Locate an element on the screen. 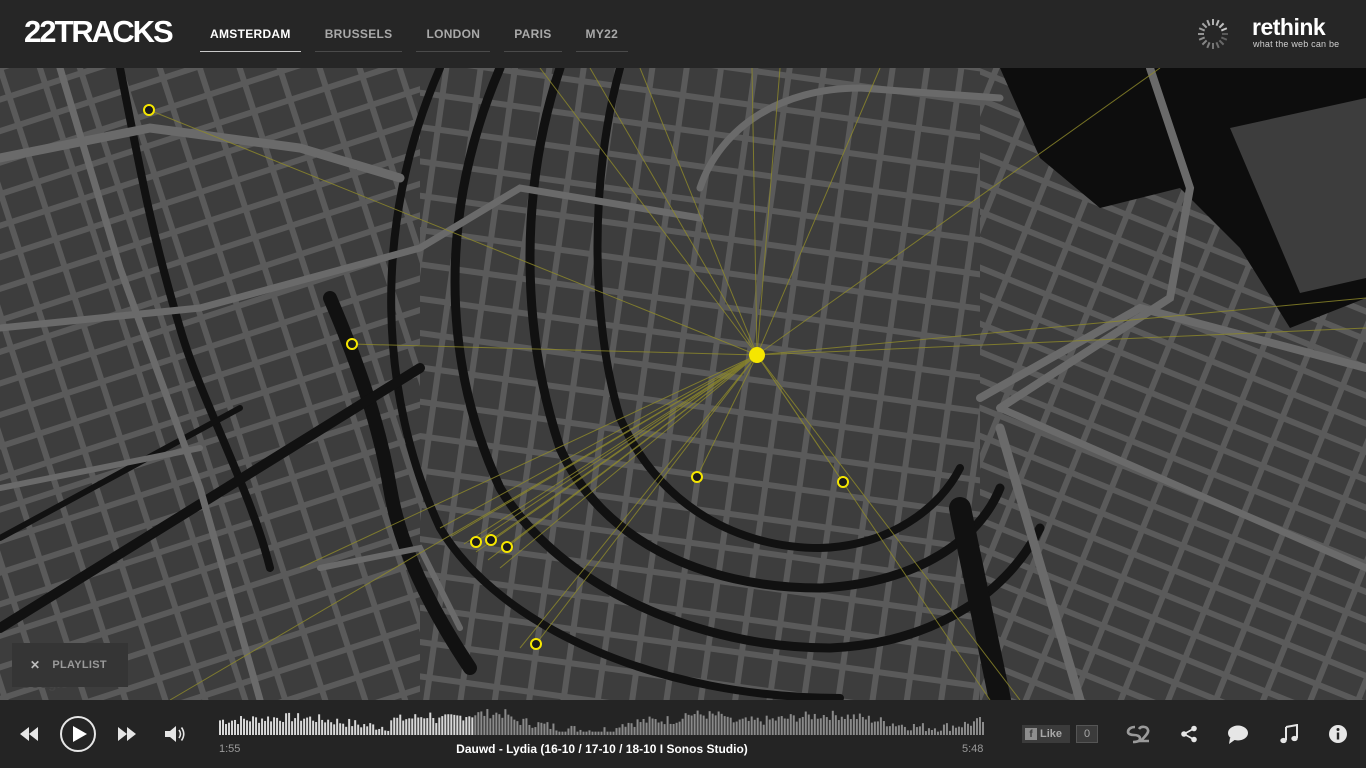 The width and height of the screenshot is (1366, 768). previous-icon is located at coordinates (29, 734).